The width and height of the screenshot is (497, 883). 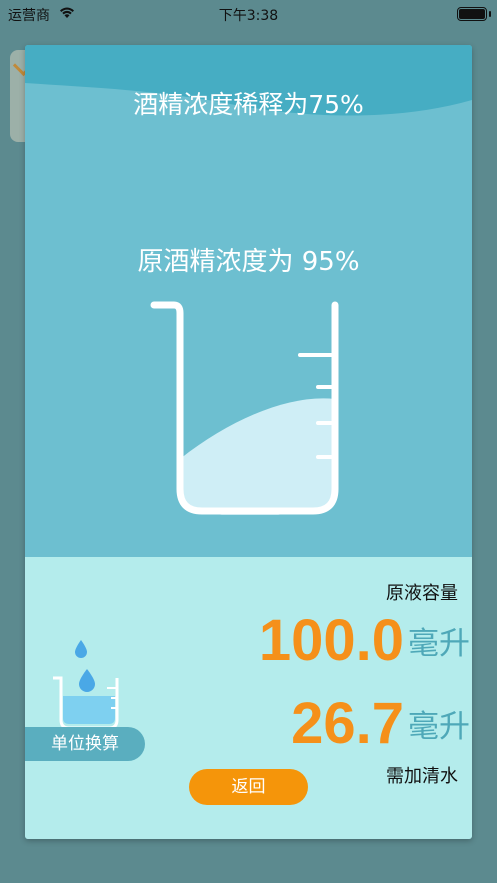 What do you see at coordinates (85, 744) in the screenshot?
I see `unit-convert-button: 单位换算` at bounding box center [85, 744].